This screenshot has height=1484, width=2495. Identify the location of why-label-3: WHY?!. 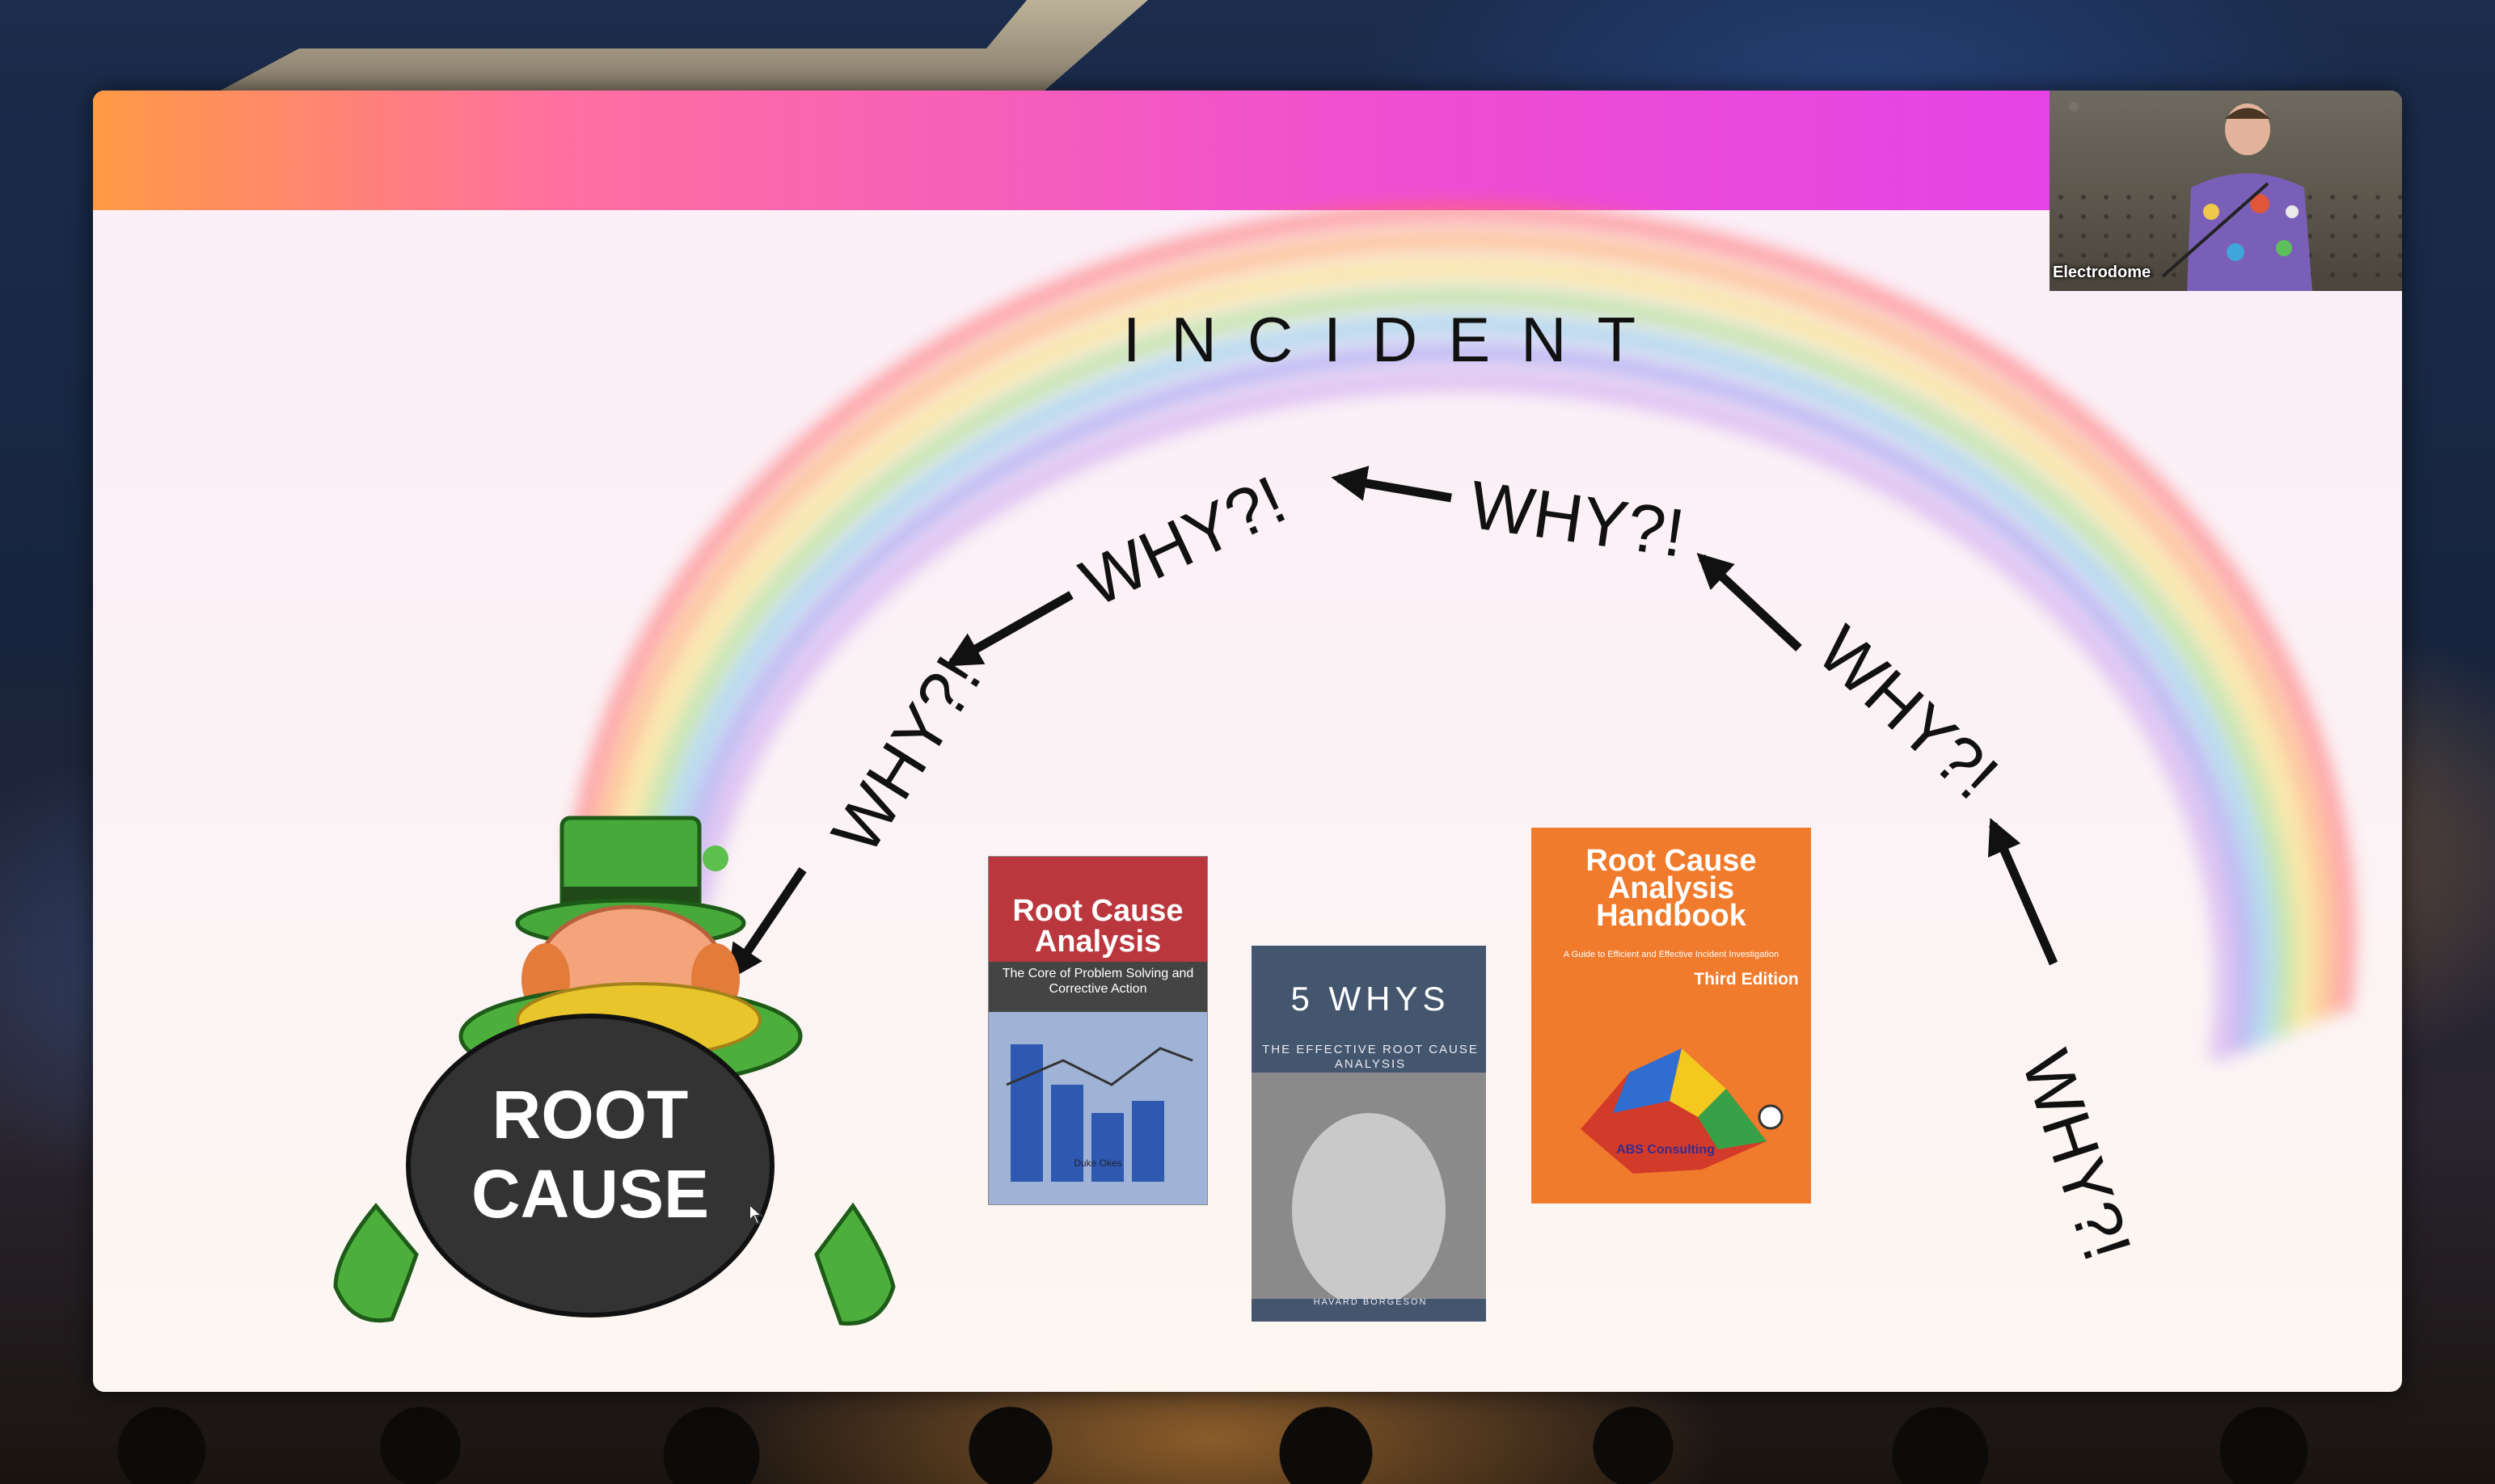
(1577, 518).